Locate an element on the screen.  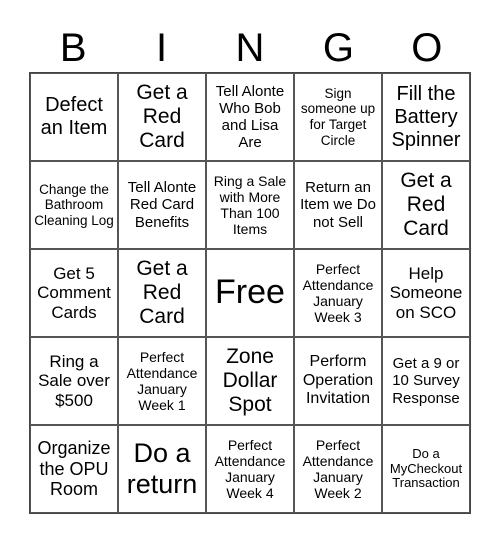
bingo-cell: Get a 9 or 10 Survey Response is located at coordinates (426, 381).